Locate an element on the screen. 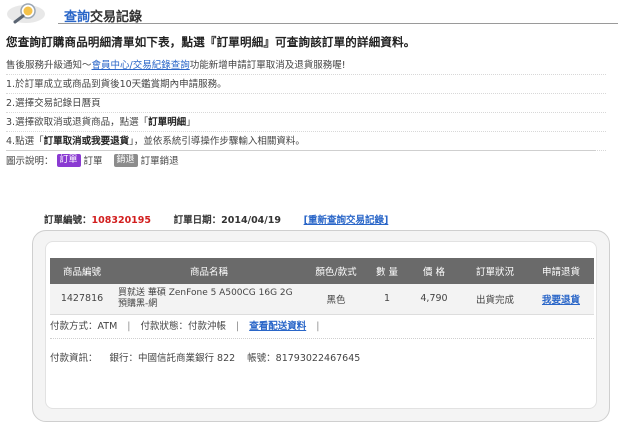 This screenshot has width=640, height=433. step-3-text: 3.選擇欲取消或退貨商品，點選「 is located at coordinates (77, 122).